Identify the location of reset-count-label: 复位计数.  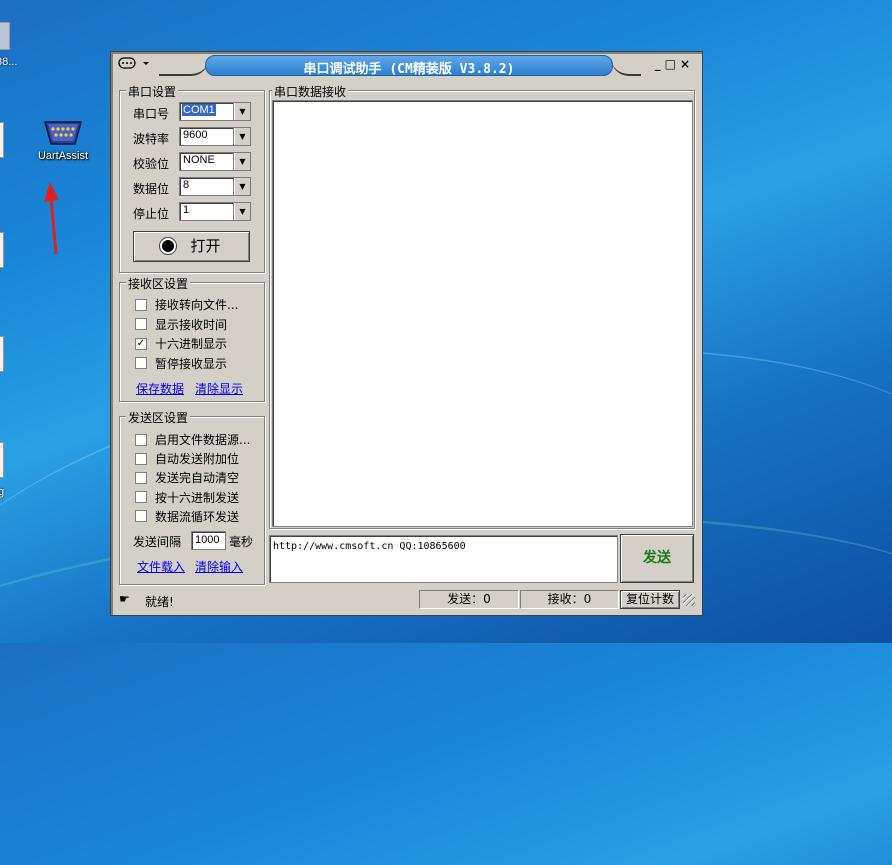
(649, 599).